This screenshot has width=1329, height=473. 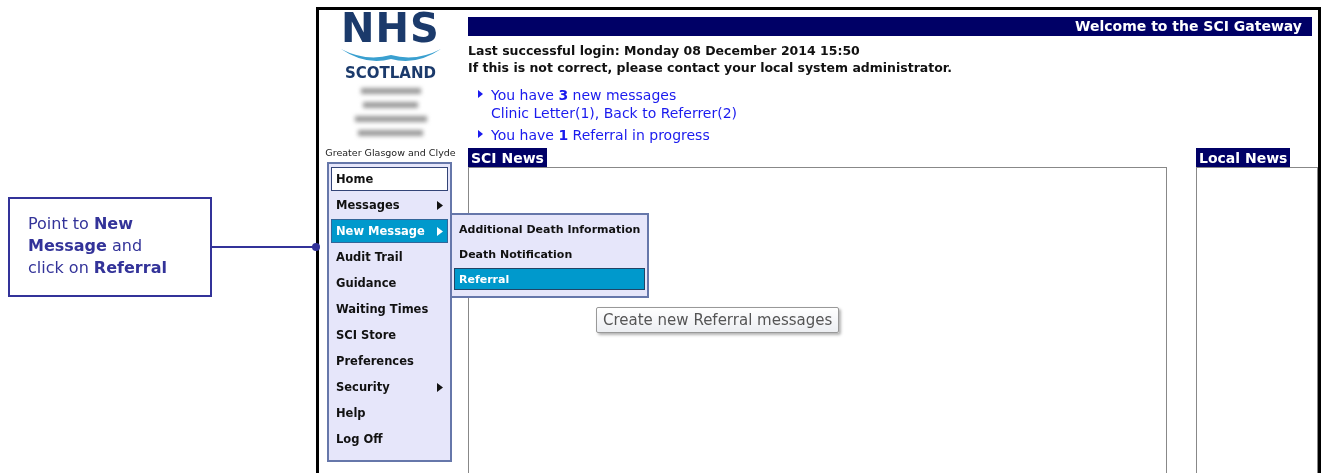 I want to click on menu-item: Help, so click(x=389, y=413).